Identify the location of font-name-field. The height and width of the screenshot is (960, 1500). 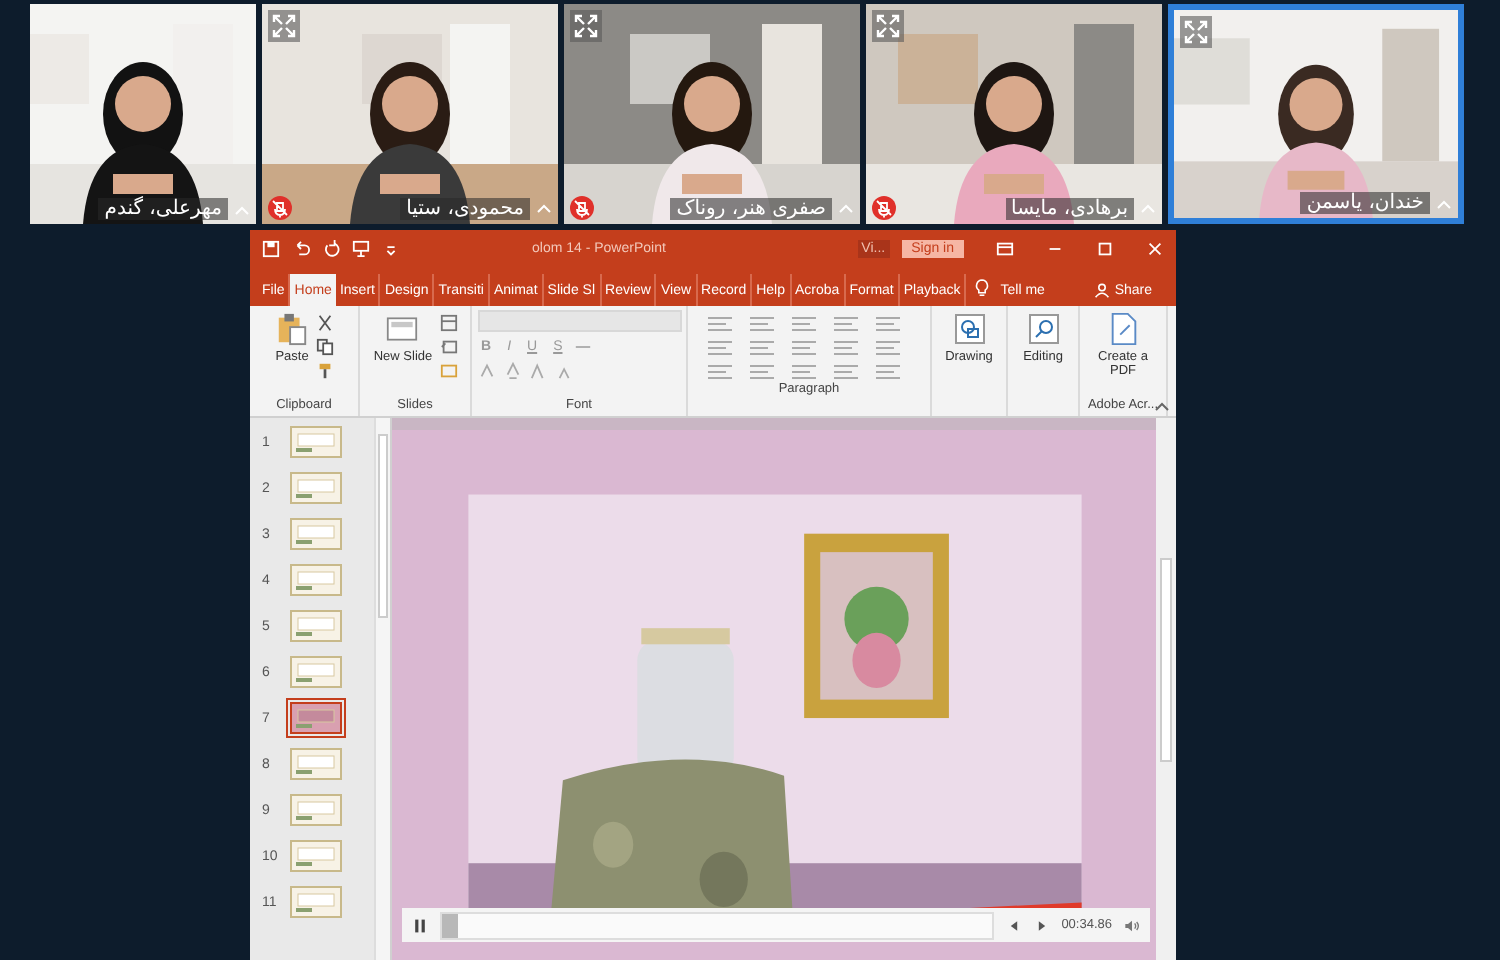
(579, 321).